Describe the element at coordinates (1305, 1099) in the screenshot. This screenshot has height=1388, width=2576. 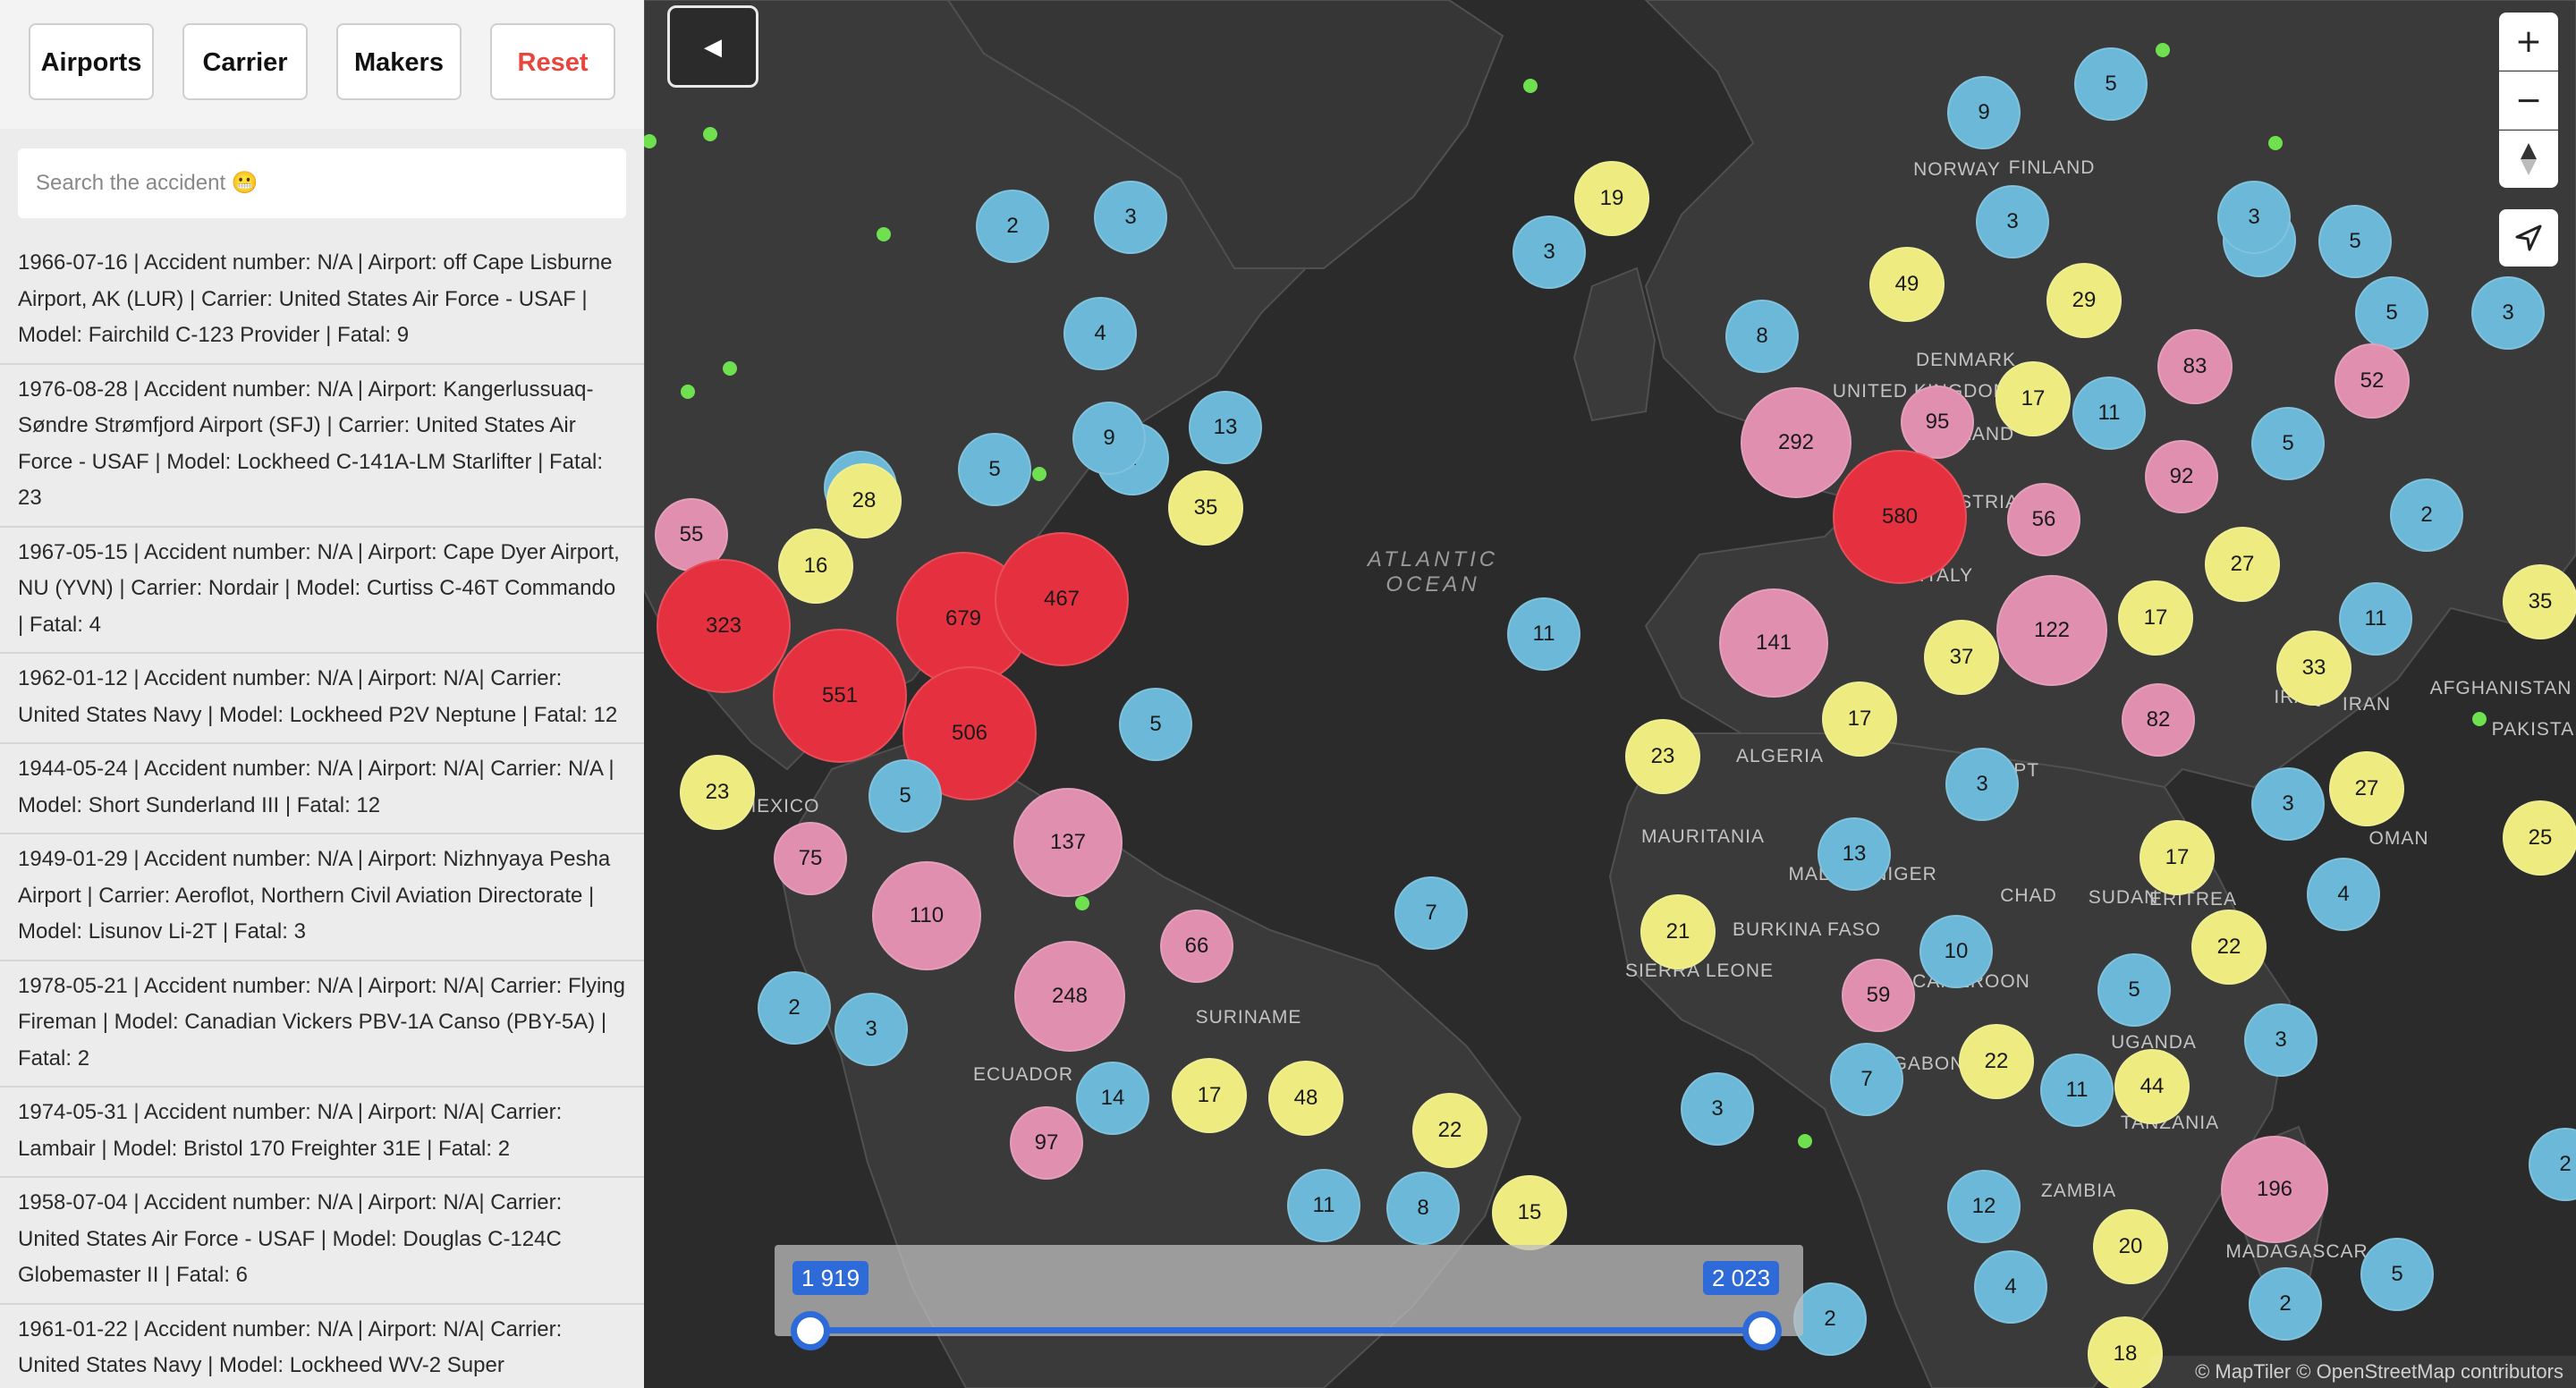
I see `cluster-marker: 48` at that location.